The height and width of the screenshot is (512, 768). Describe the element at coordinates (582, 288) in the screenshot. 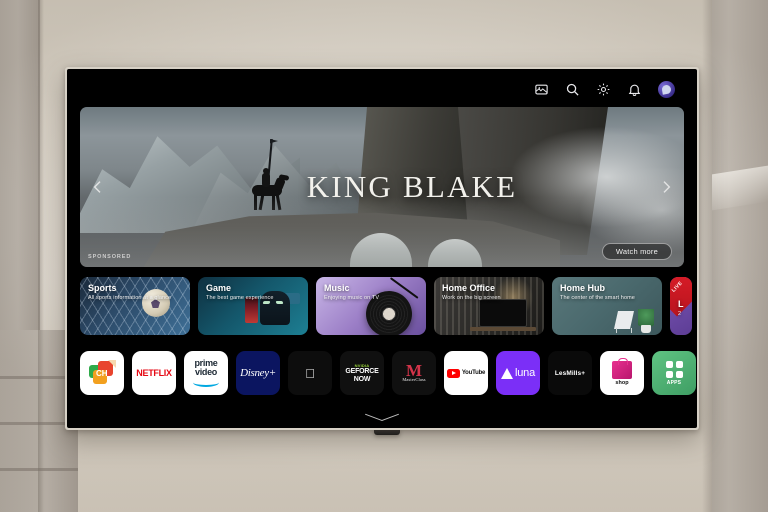

I see `card-title: Home Hub` at that location.